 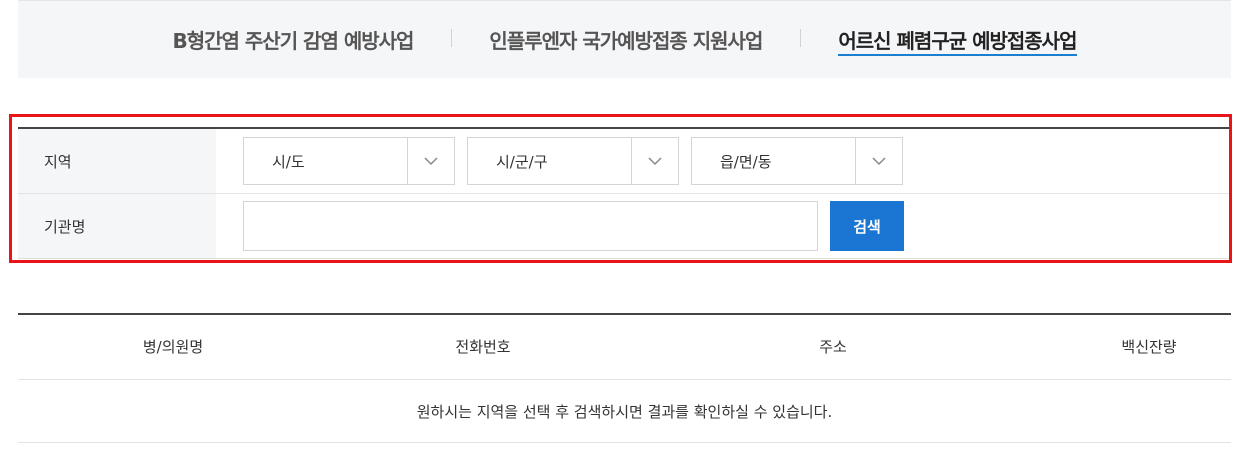 What do you see at coordinates (833, 347) in the screenshot?
I see `header-address: 주소` at bounding box center [833, 347].